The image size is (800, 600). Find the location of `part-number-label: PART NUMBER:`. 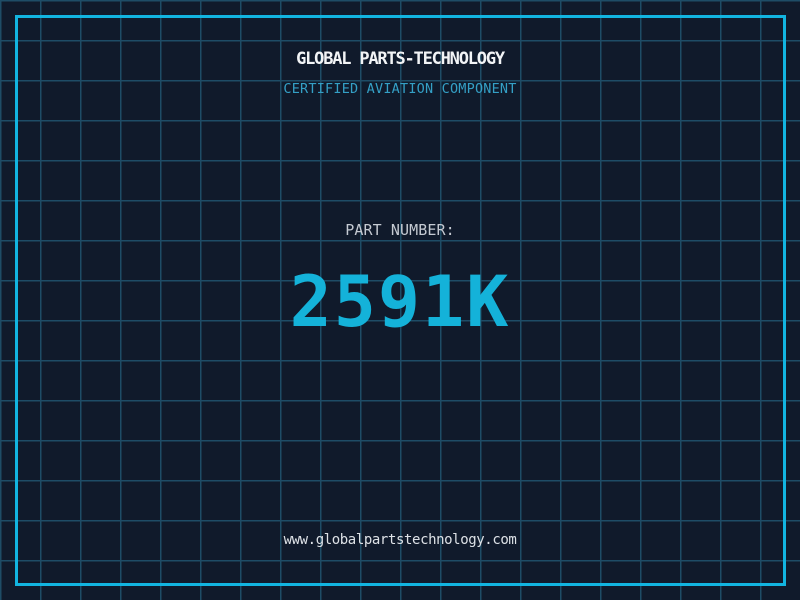

part-number-label: PART NUMBER: is located at coordinates (400, 230).